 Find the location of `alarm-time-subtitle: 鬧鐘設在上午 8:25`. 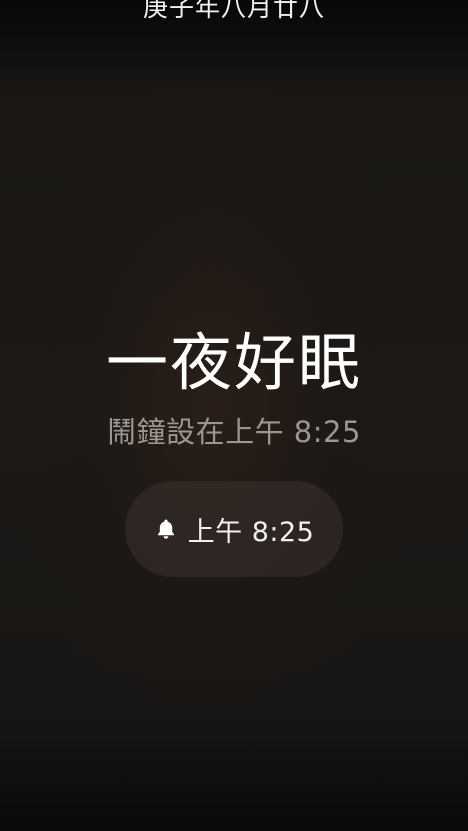

alarm-time-subtitle: 鬧鐘設在上午 8:25 is located at coordinates (234, 432).